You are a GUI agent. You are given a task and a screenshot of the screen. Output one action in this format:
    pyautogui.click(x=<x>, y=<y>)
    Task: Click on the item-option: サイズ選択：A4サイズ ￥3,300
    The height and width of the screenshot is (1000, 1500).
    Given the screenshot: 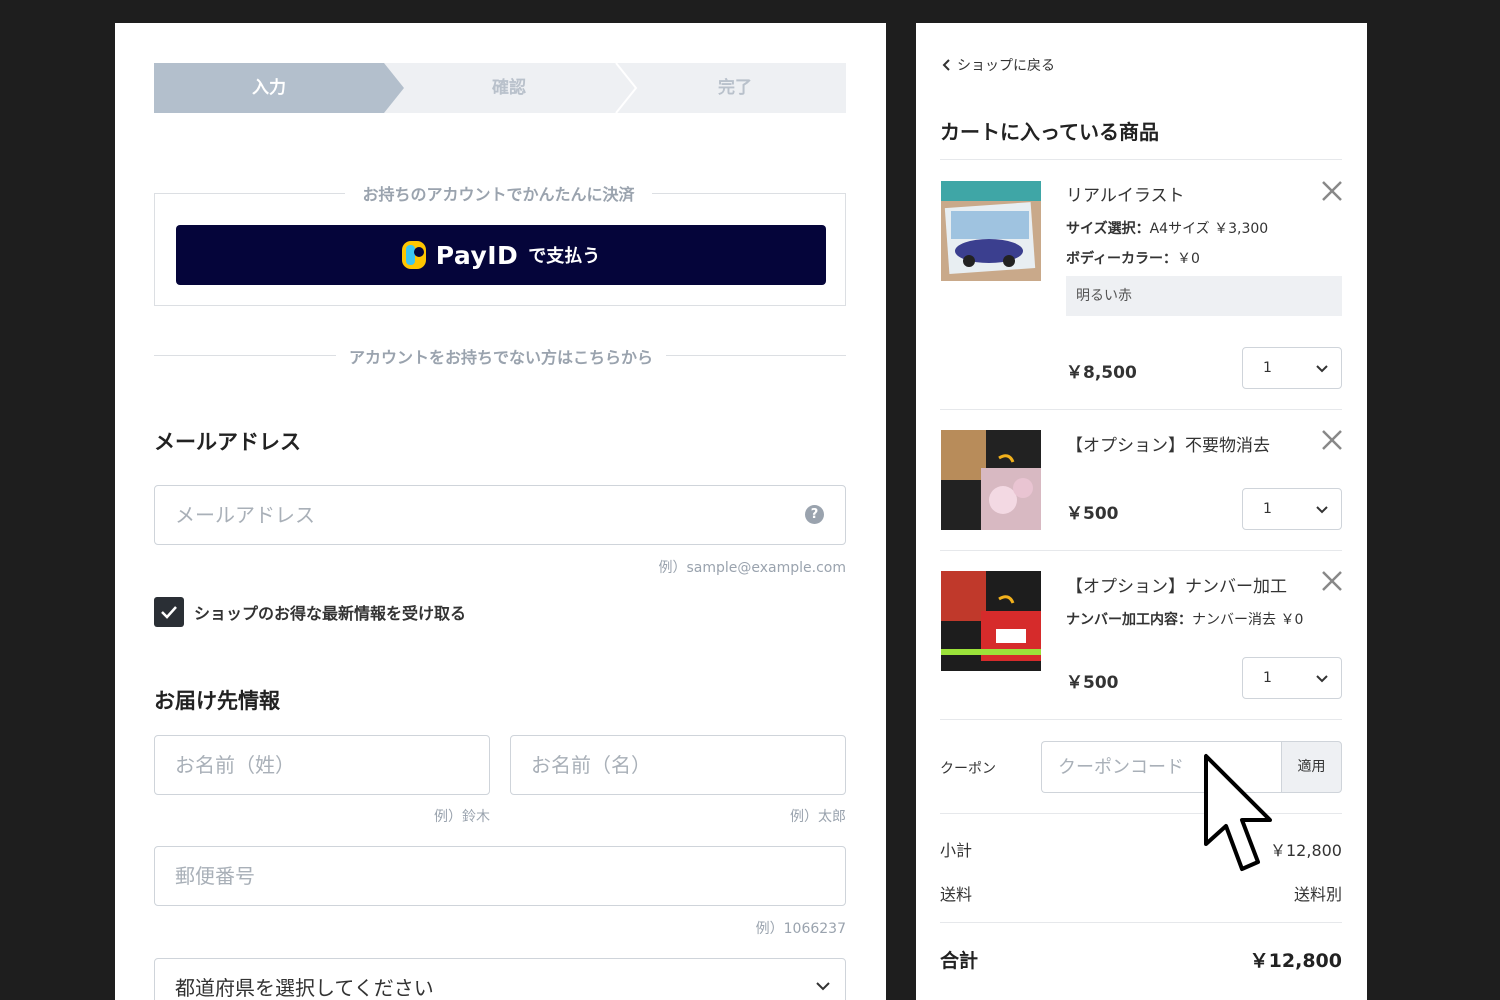 What is the action you would take?
    pyautogui.click(x=1167, y=228)
    